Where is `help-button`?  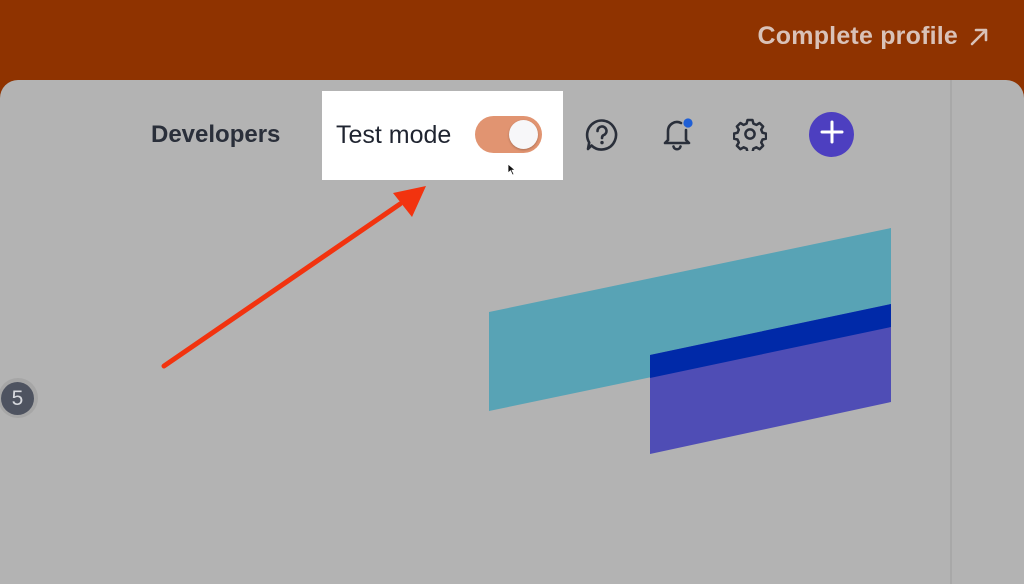 help-button is located at coordinates (602, 137).